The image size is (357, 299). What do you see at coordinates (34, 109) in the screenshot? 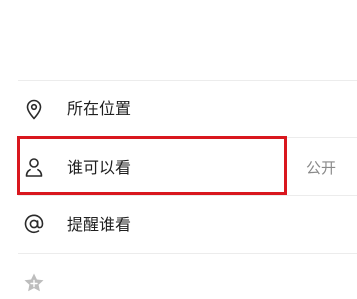
I see `location-pin-icon` at bounding box center [34, 109].